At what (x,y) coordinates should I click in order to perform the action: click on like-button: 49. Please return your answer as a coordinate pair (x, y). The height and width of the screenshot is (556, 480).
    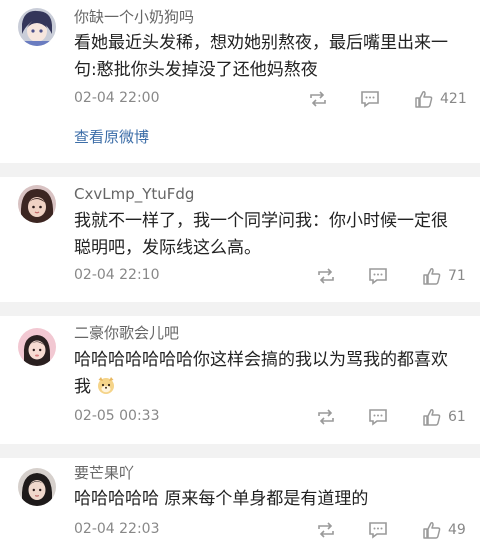
    Looking at the image, I should click on (444, 530).